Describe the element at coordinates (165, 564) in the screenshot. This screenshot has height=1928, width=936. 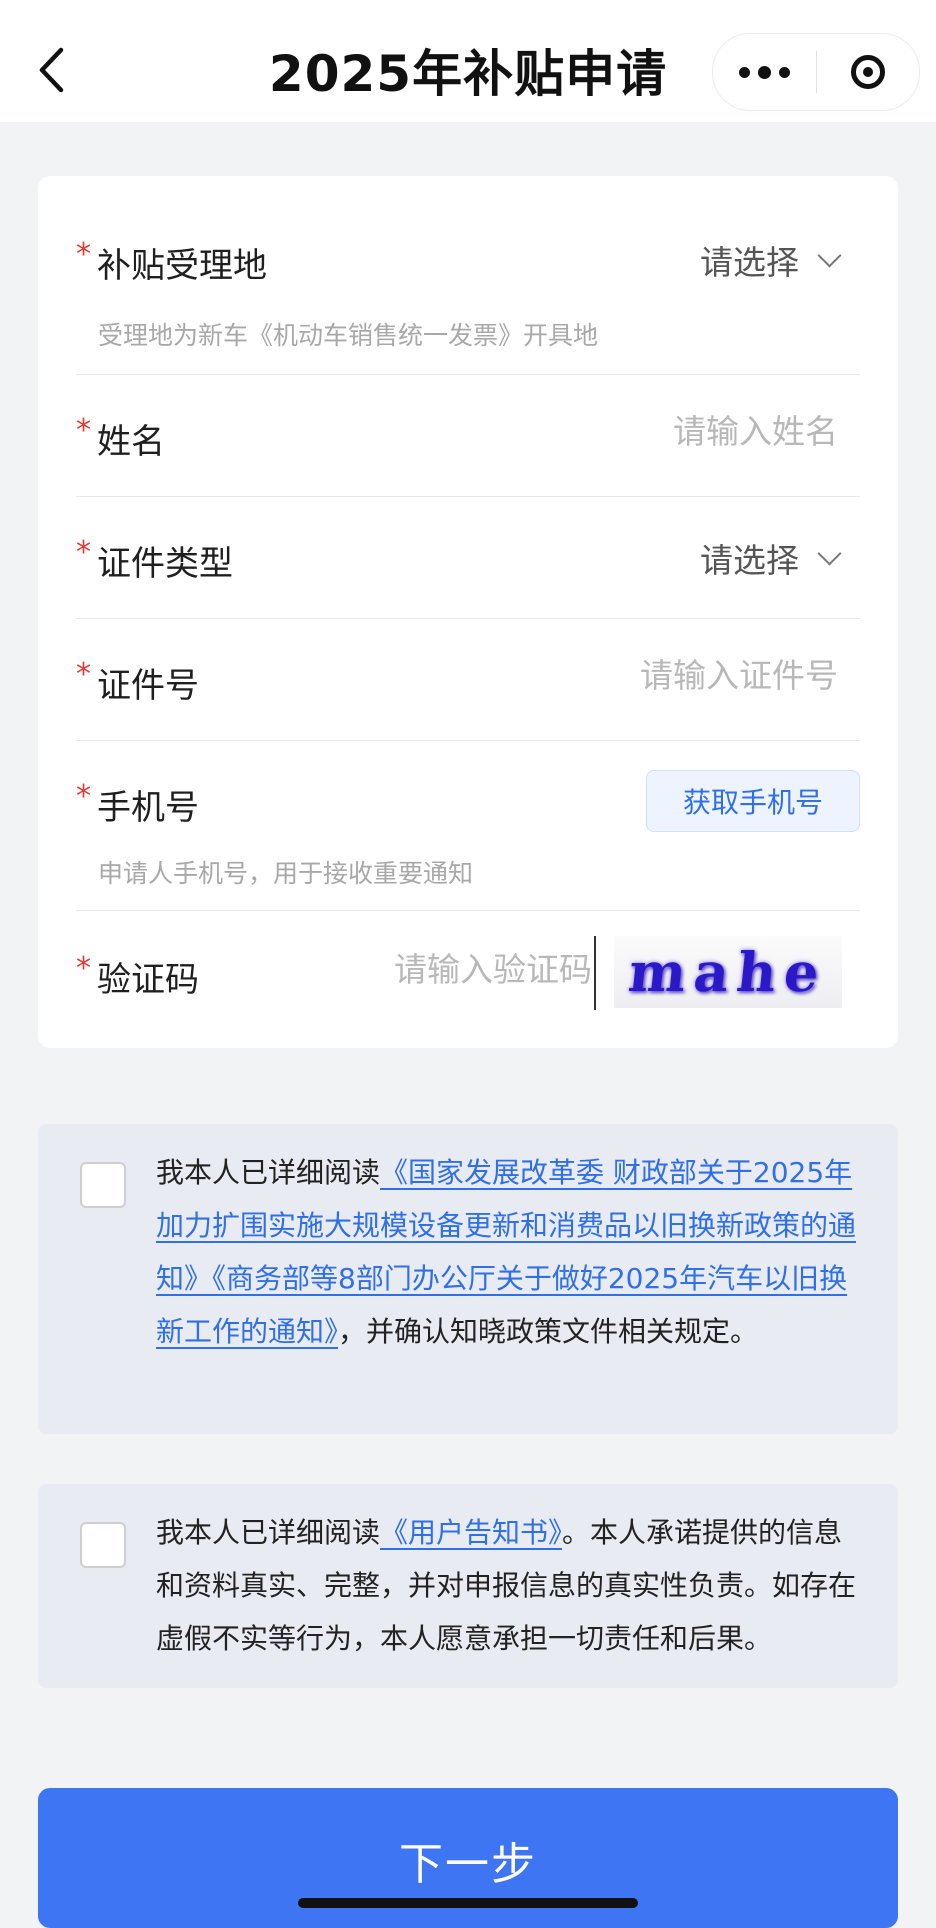
I see `id-type-label-text: 证件类型` at that location.